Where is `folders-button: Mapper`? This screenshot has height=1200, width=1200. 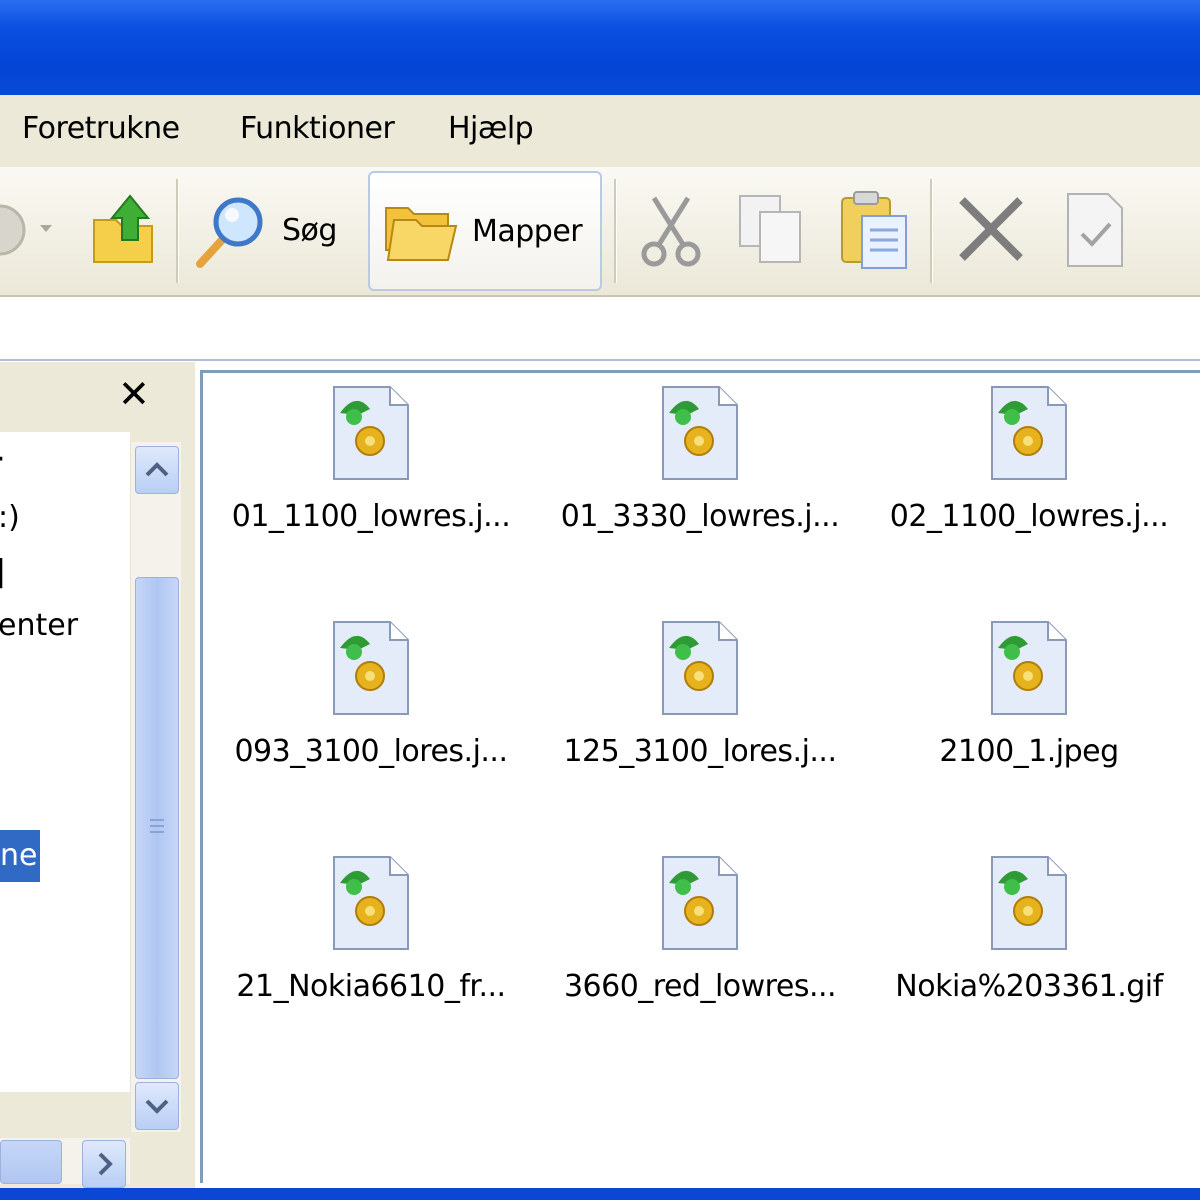 folders-button: Mapper is located at coordinates (485, 231).